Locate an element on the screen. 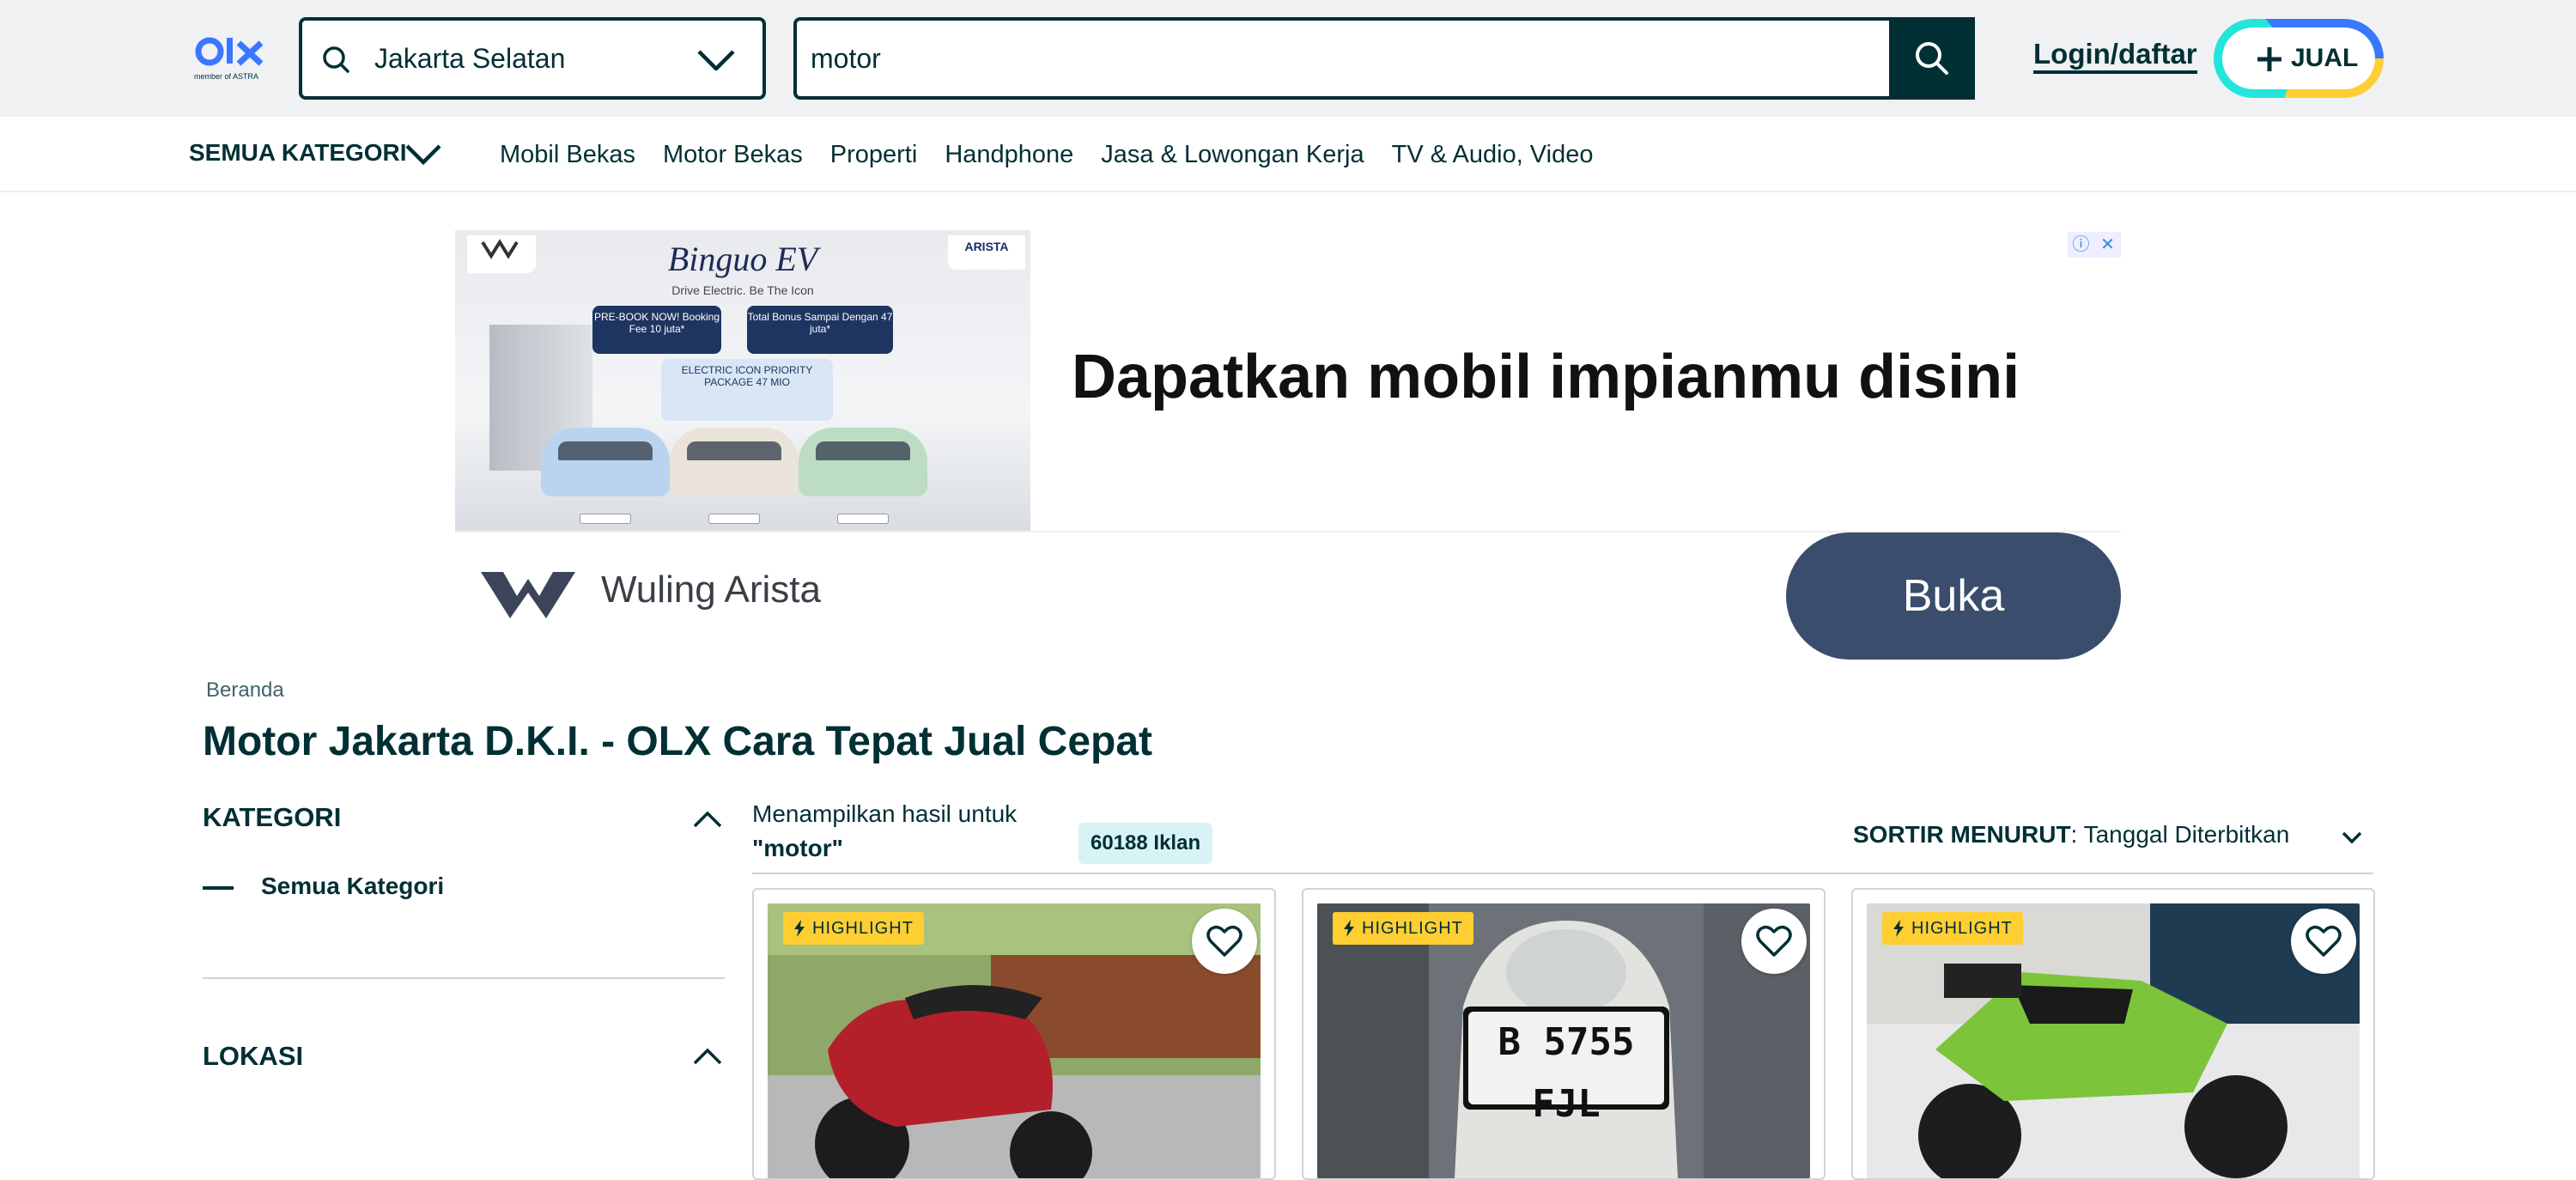 This screenshot has height=1180, width=2576. search-field is located at coordinates (1384, 58).